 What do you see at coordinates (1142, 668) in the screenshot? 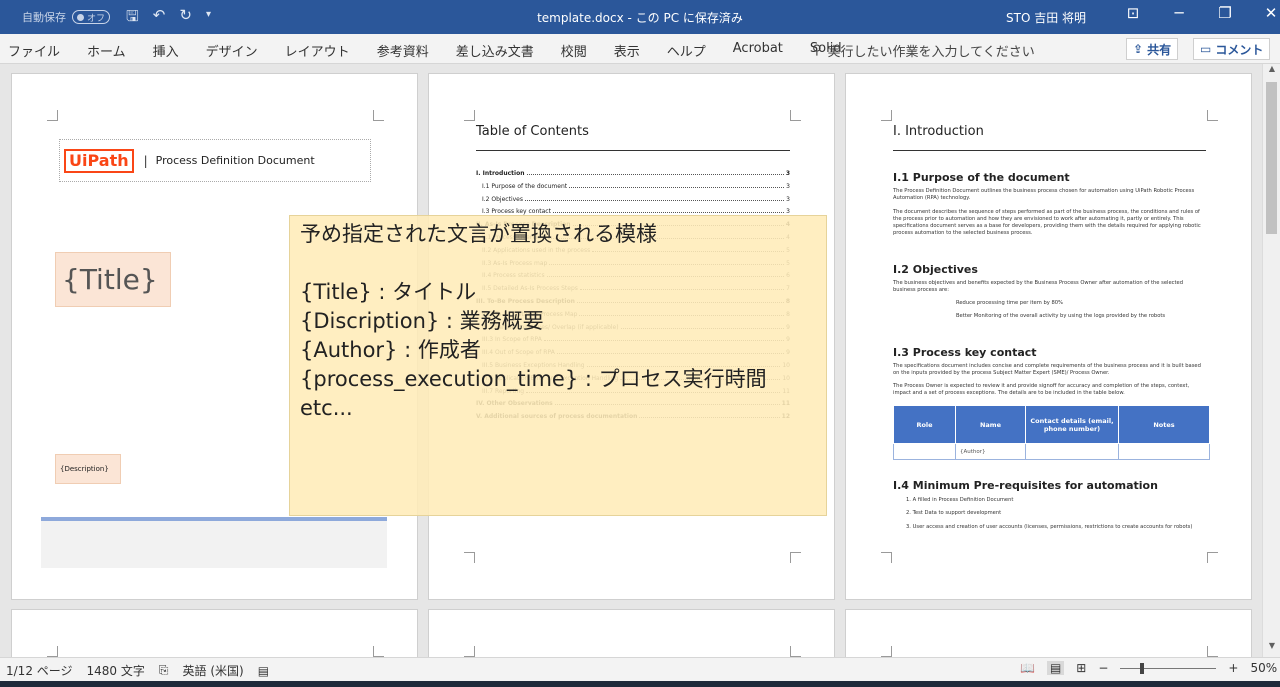
I see `zoom-slider-knob` at bounding box center [1142, 668].